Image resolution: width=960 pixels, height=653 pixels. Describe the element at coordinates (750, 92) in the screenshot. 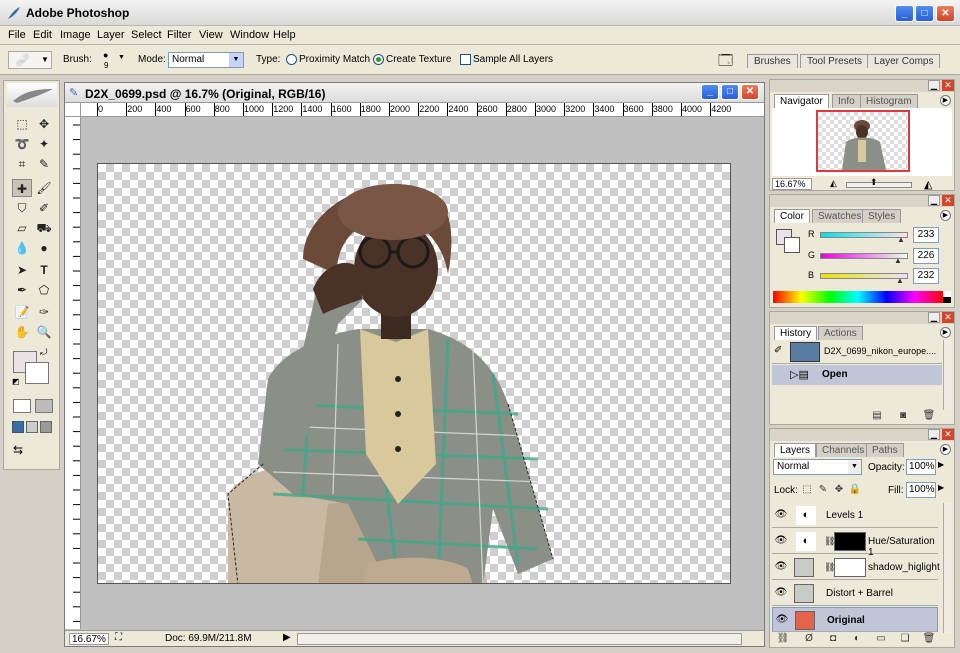

I see `doc-close-button: ✕` at that location.